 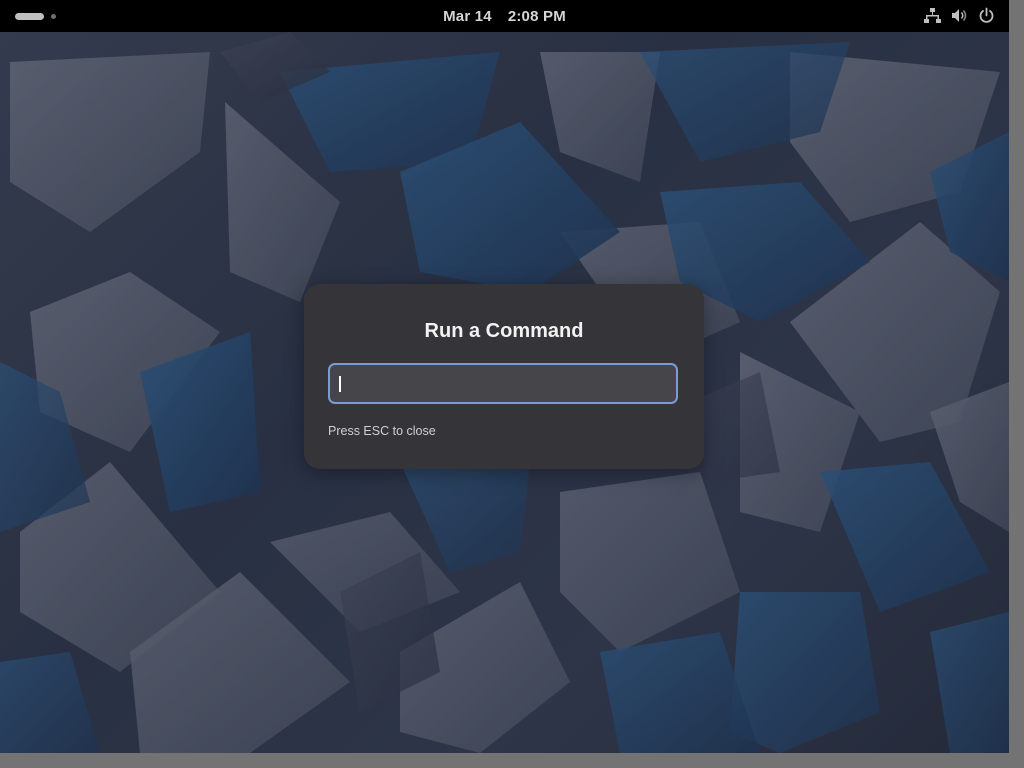 I want to click on system-tray, so click(x=959, y=15).